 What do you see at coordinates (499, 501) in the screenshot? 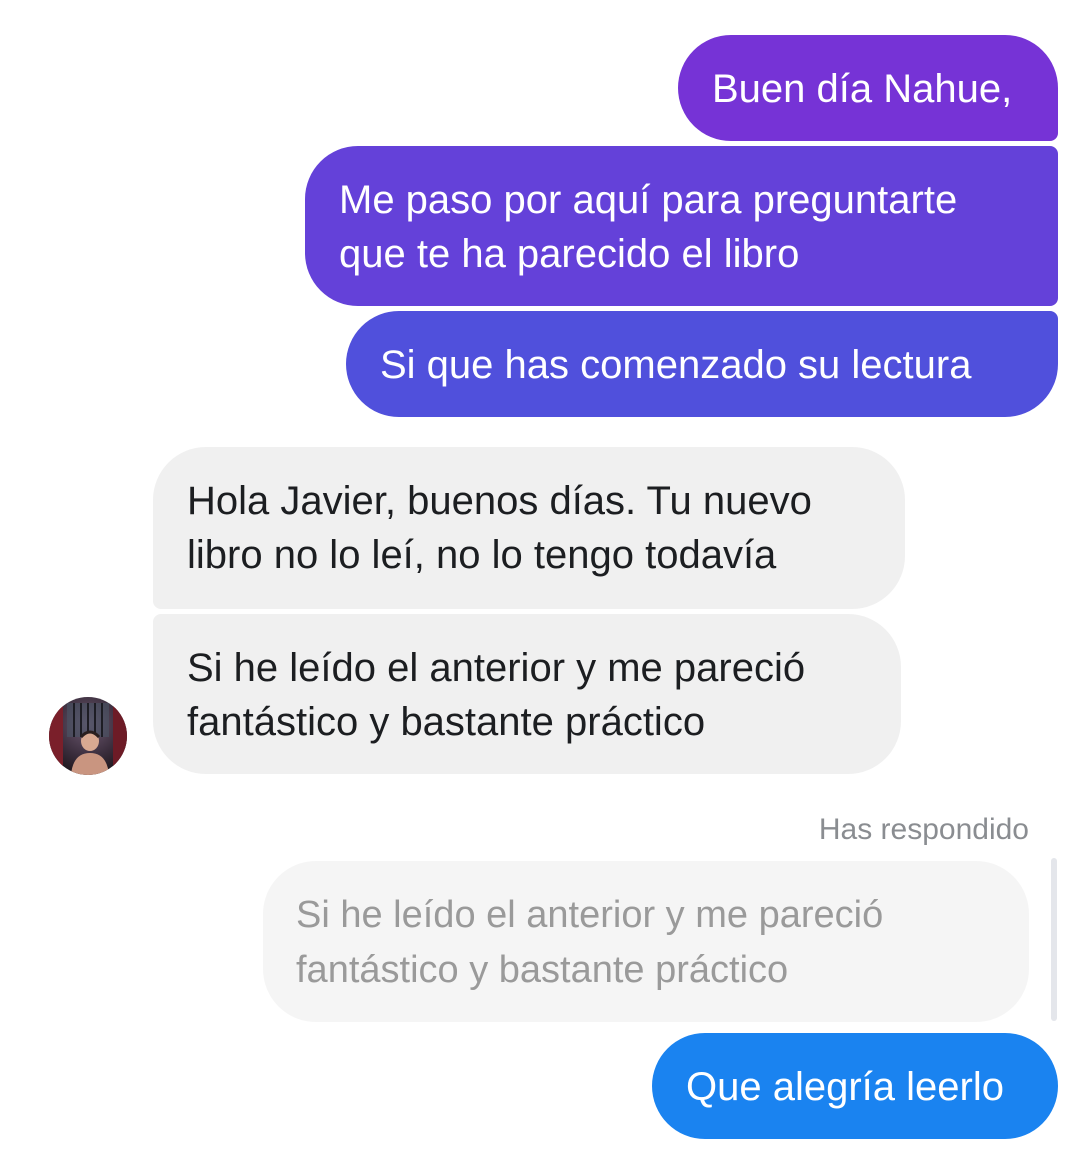
I see `message-line: Hola Javier, buenos días. Tu nuevo` at bounding box center [499, 501].